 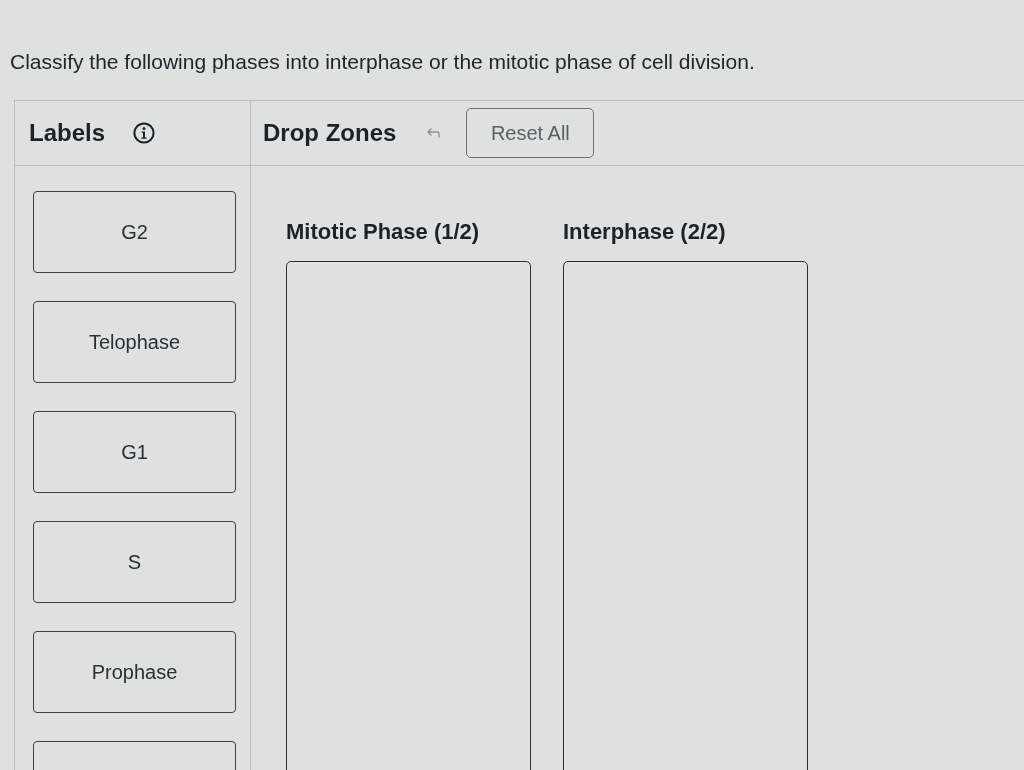 What do you see at coordinates (67, 133) in the screenshot?
I see `labels-heading: Labels` at bounding box center [67, 133].